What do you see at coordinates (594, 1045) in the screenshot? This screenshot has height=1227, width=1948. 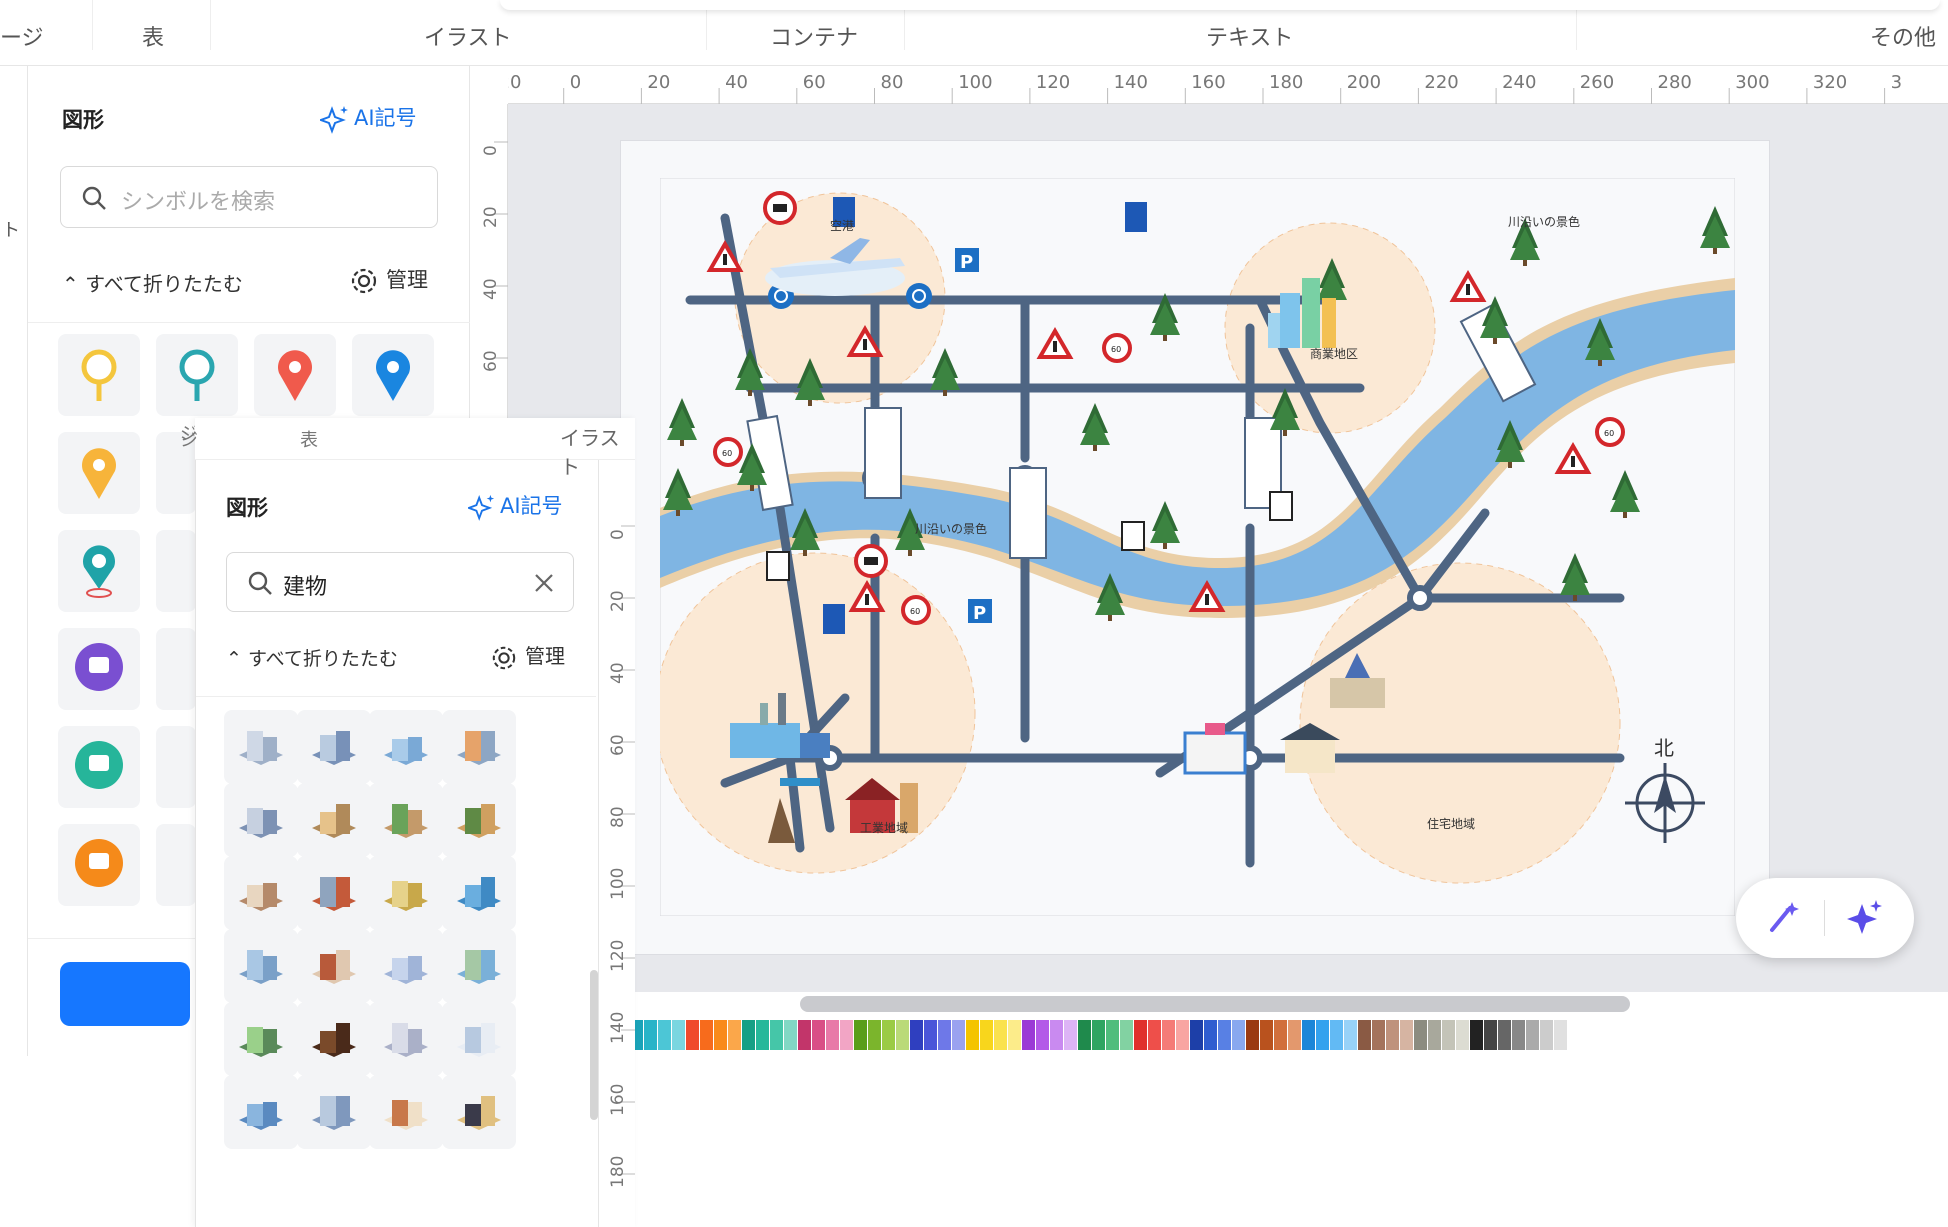 I see `panel-scrollbar` at bounding box center [594, 1045].